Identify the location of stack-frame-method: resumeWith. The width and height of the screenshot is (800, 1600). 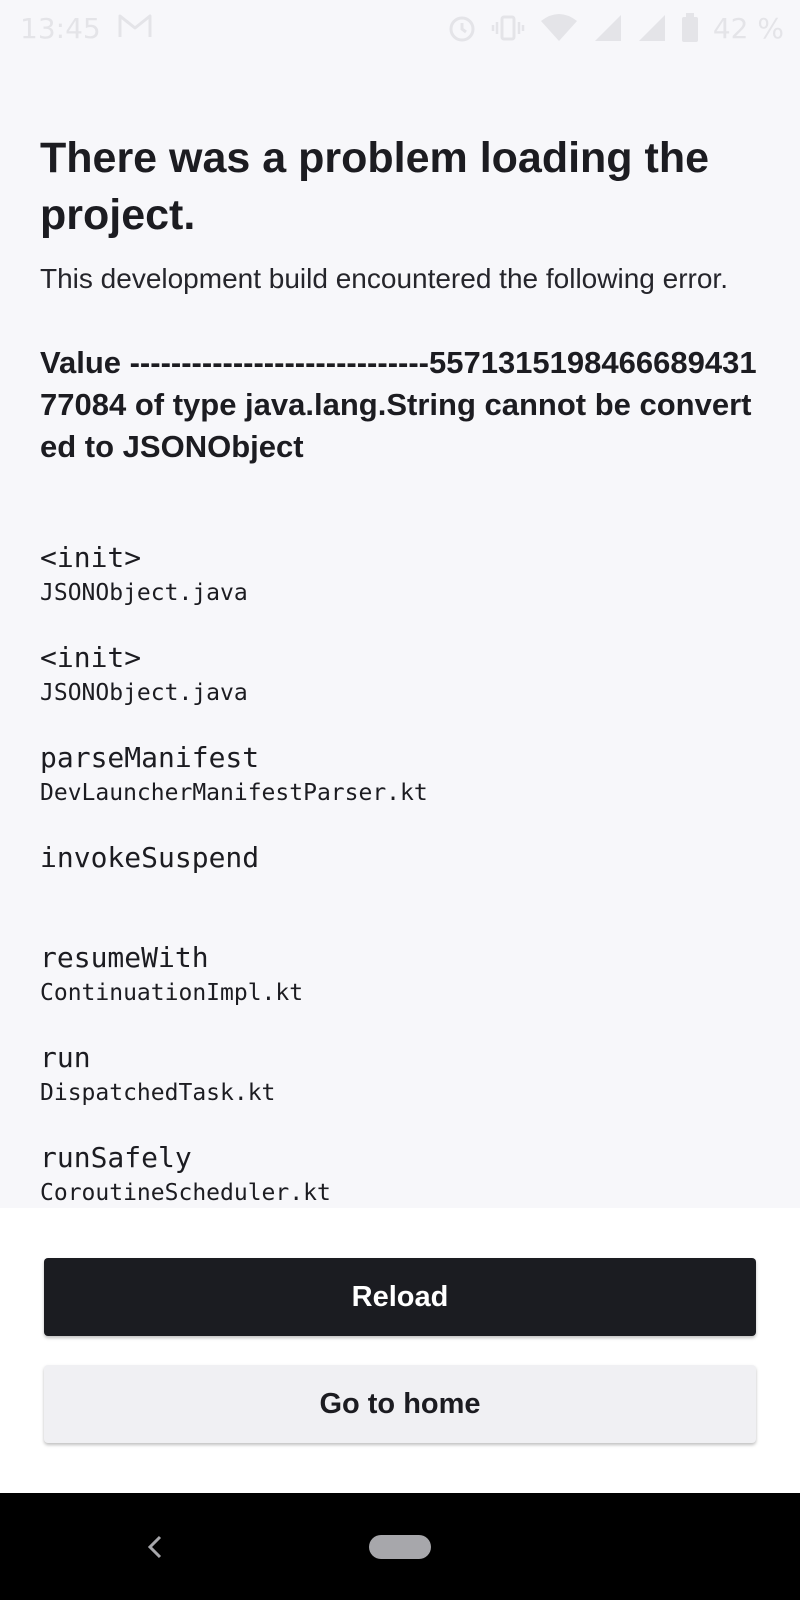
(124, 957).